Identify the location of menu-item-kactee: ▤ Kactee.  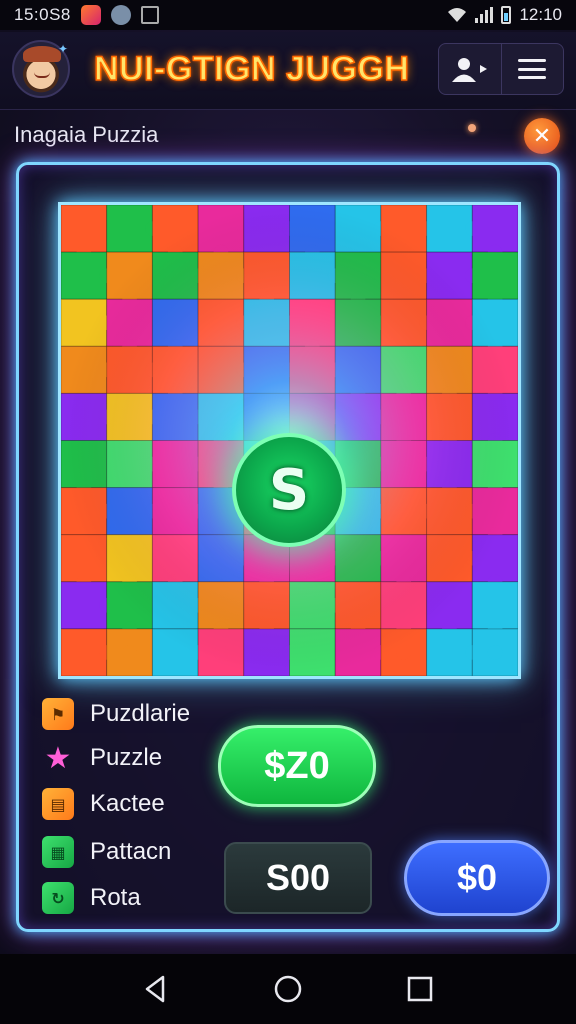
(103, 804).